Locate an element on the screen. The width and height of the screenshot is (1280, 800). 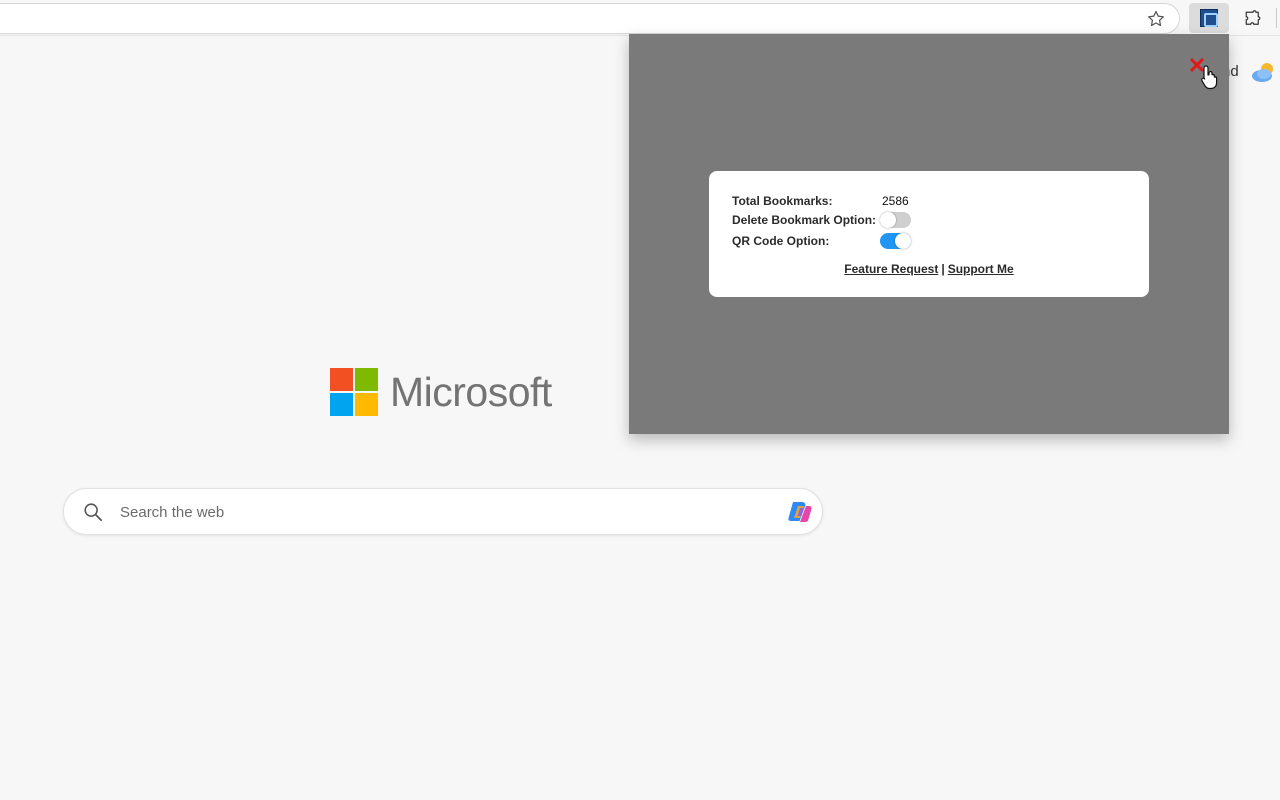
hand-cursor-icon is located at coordinates (1210, 77).